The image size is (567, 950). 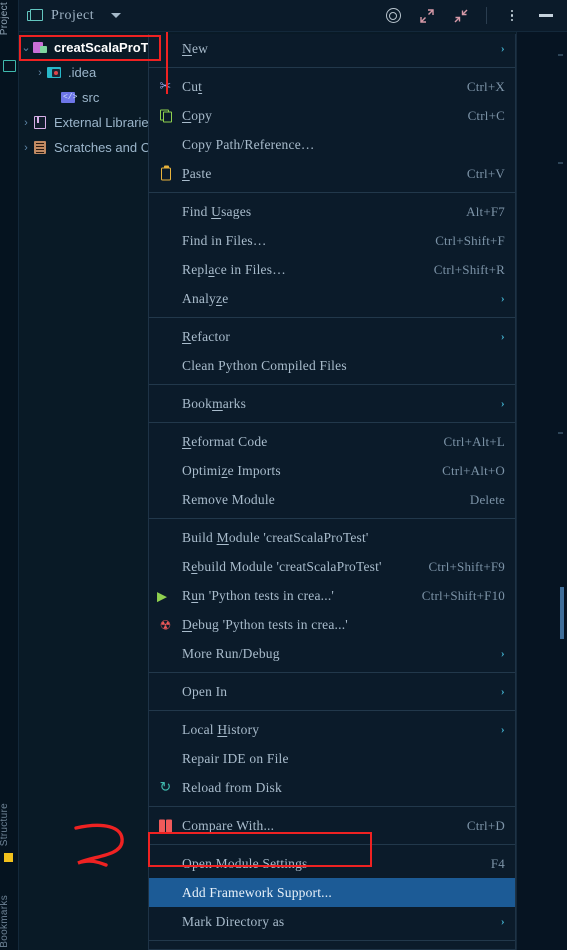 What do you see at coordinates (165, 787) in the screenshot?
I see `reload-icon: ↻` at bounding box center [165, 787].